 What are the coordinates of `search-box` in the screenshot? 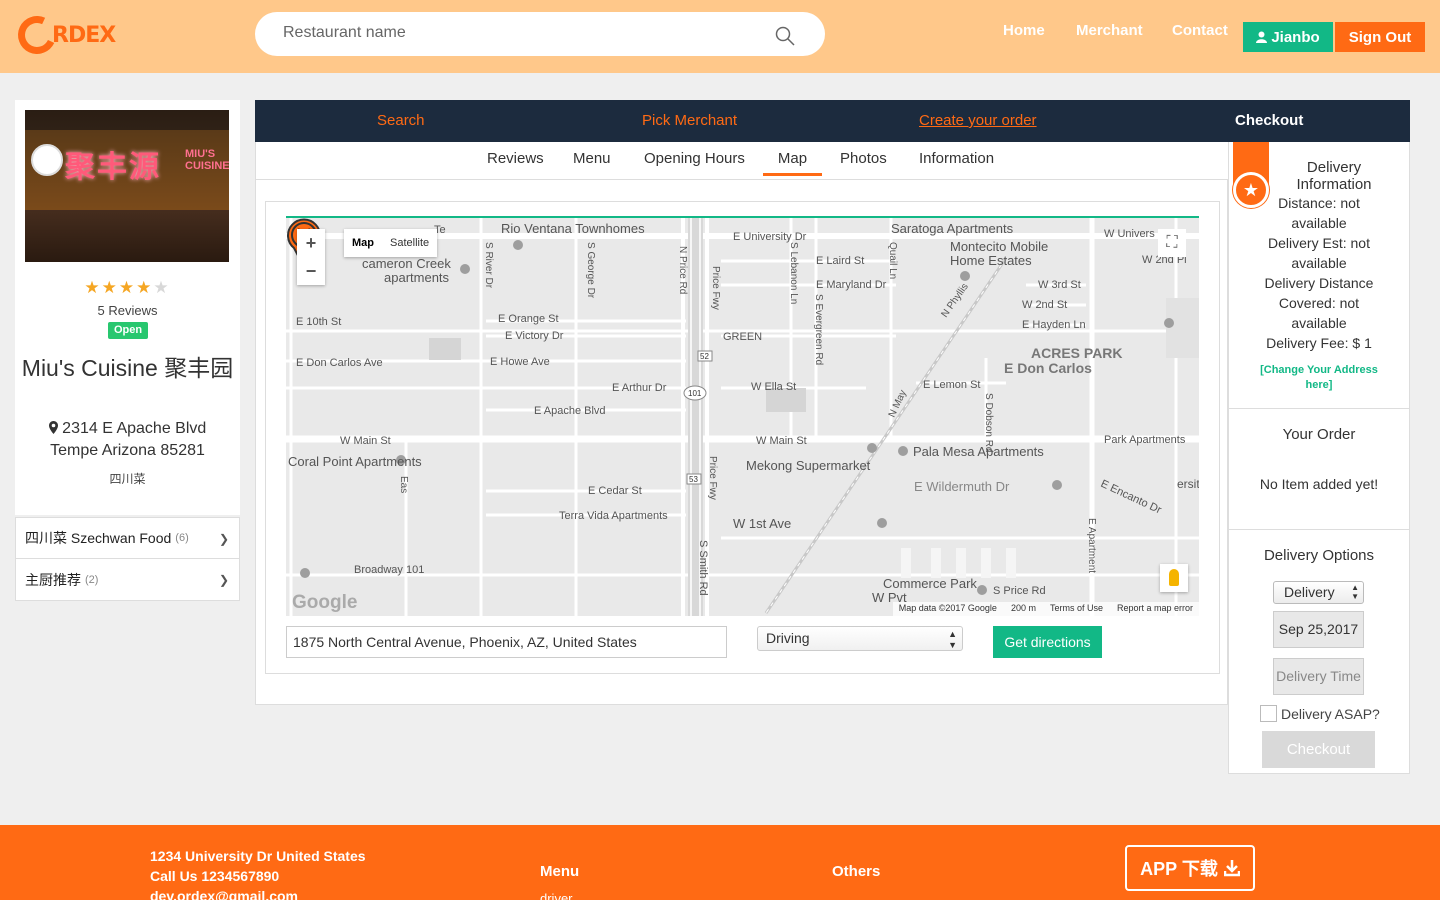 It's located at (540, 34).